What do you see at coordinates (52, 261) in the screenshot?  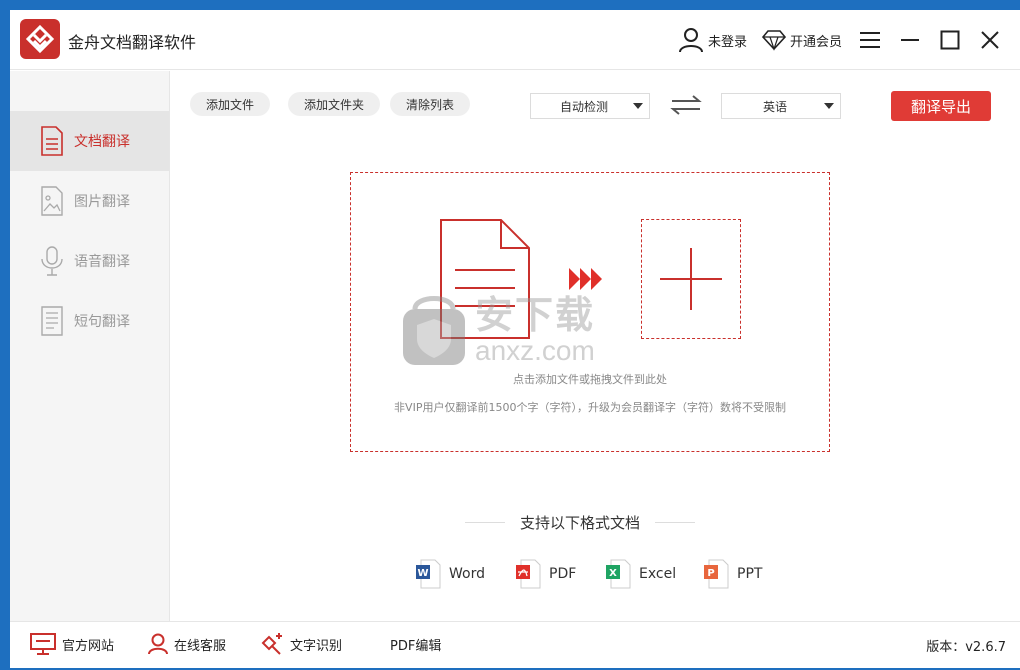 I see `microphone-icon` at bounding box center [52, 261].